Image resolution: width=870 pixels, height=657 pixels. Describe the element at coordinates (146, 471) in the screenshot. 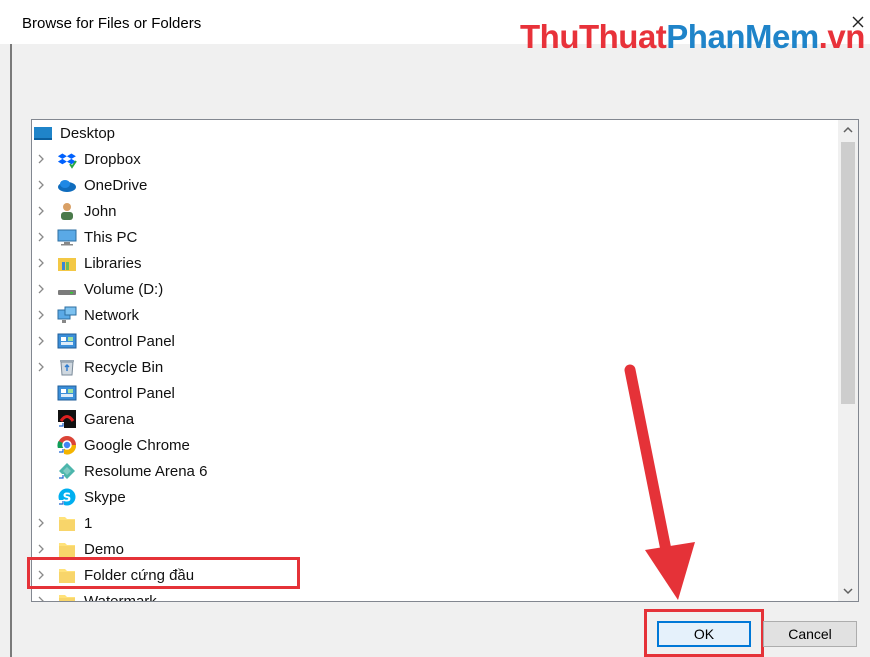

I see `tree-item-label: Resolume Arena 6` at that location.